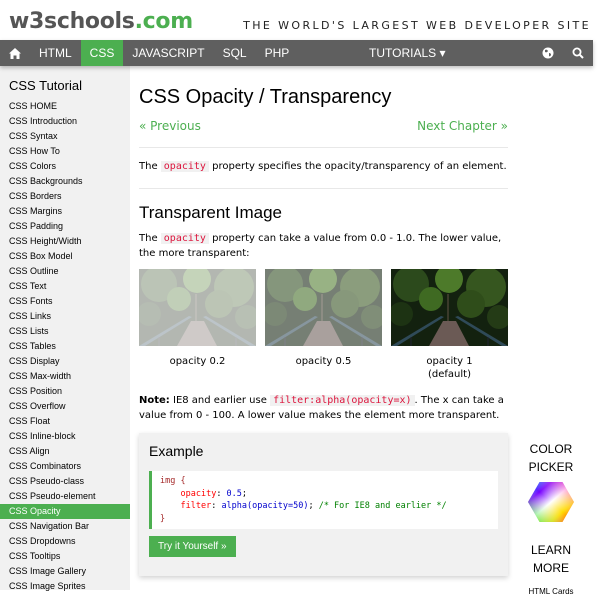 This screenshot has height=600, width=600. Describe the element at coordinates (462, 126) in the screenshot. I see `next-chapter-link: Next Chapter »` at that location.